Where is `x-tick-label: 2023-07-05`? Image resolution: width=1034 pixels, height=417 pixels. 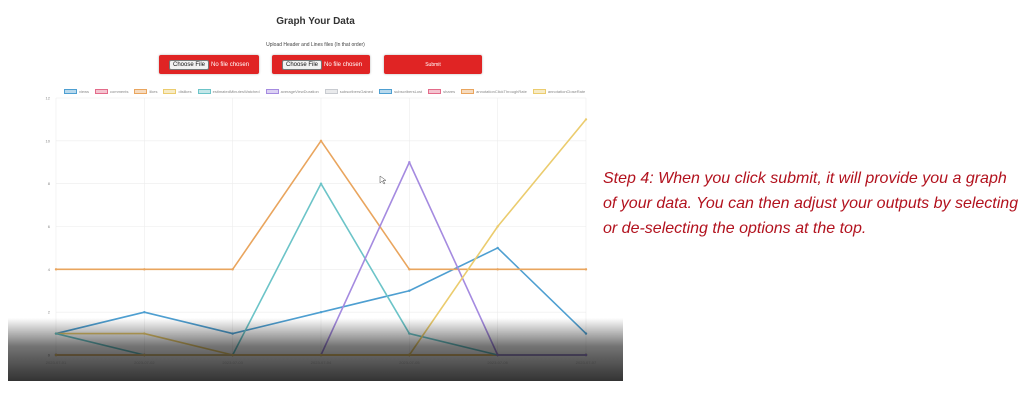 x-tick-label: 2023-07-05 is located at coordinates (409, 362).